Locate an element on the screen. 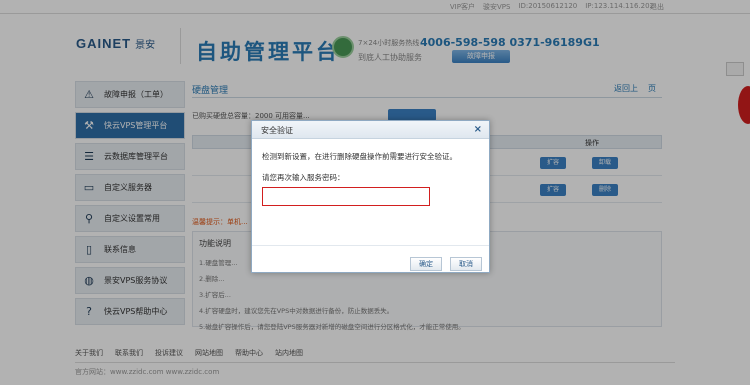 The height and width of the screenshot is (385, 750). dialog-title: 安全验证 is located at coordinates (277, 130).